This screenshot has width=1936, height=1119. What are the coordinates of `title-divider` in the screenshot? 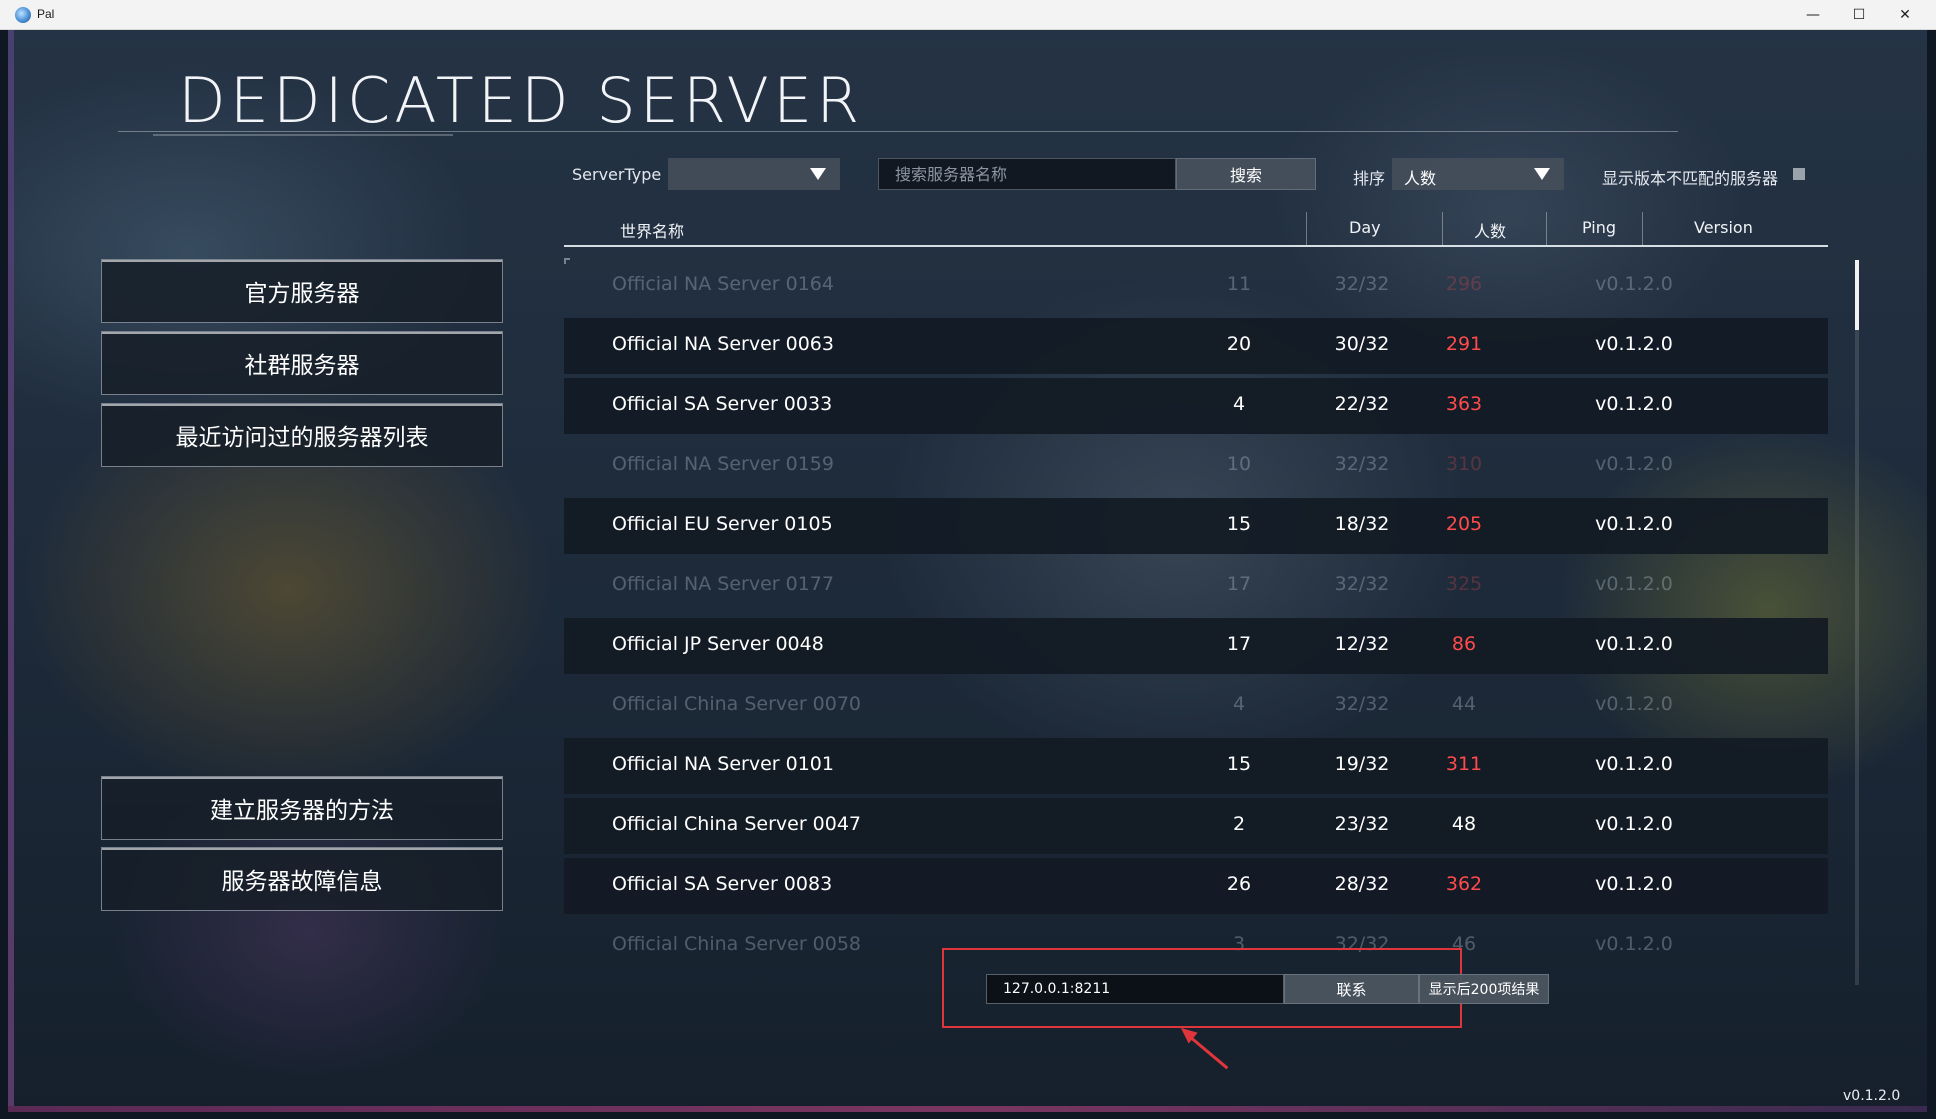 It's located at (898, 131).